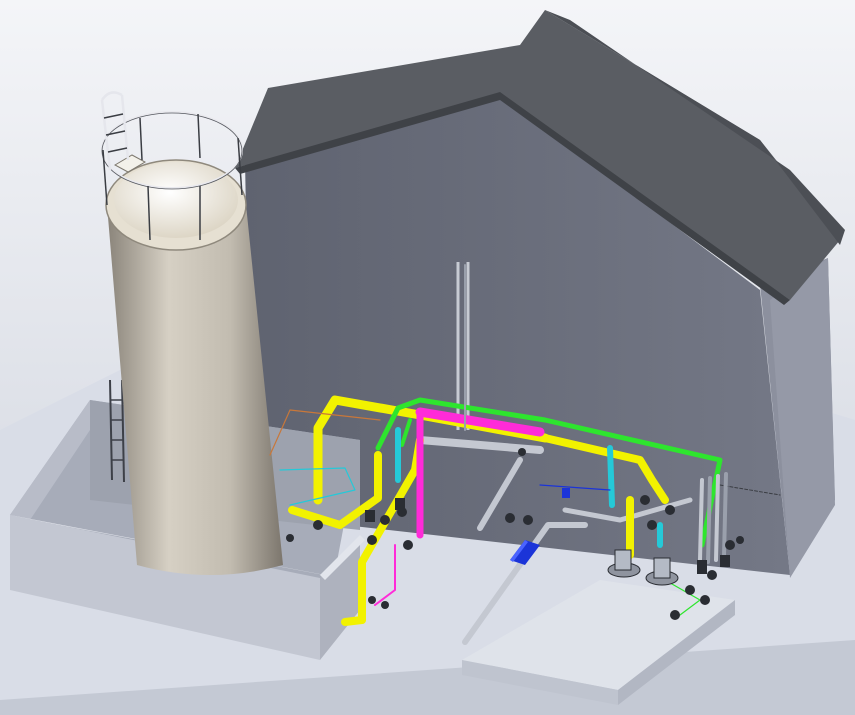 This screenshot has width=855, height=715. What do you see at coordinates (611, 476) in the screenshot?
I see `cyan-pipe` at bounding box center [611, 476].